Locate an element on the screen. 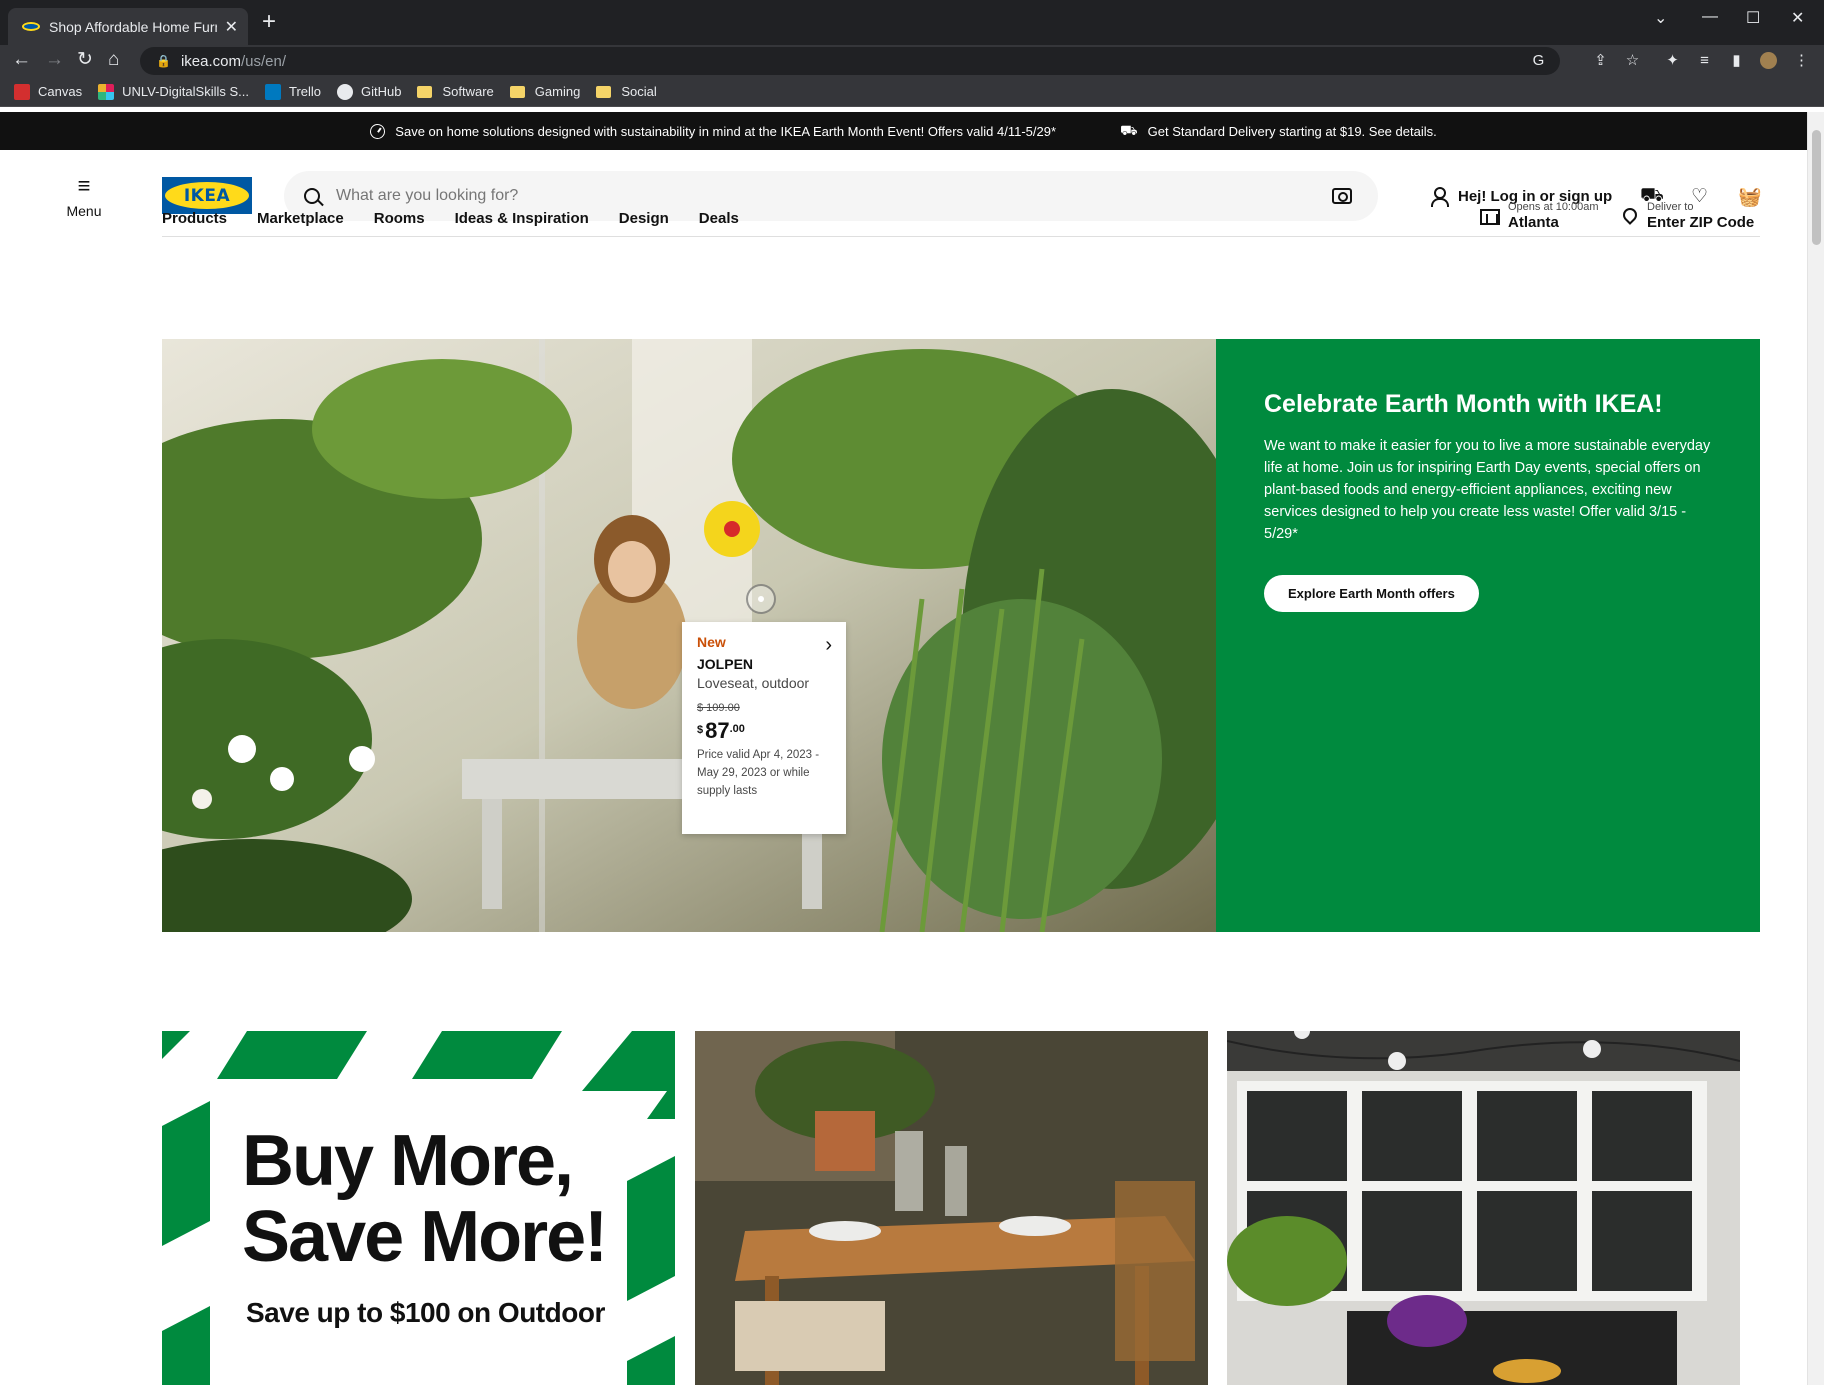  page-scrollbar is located at coordinates (1815, 748).